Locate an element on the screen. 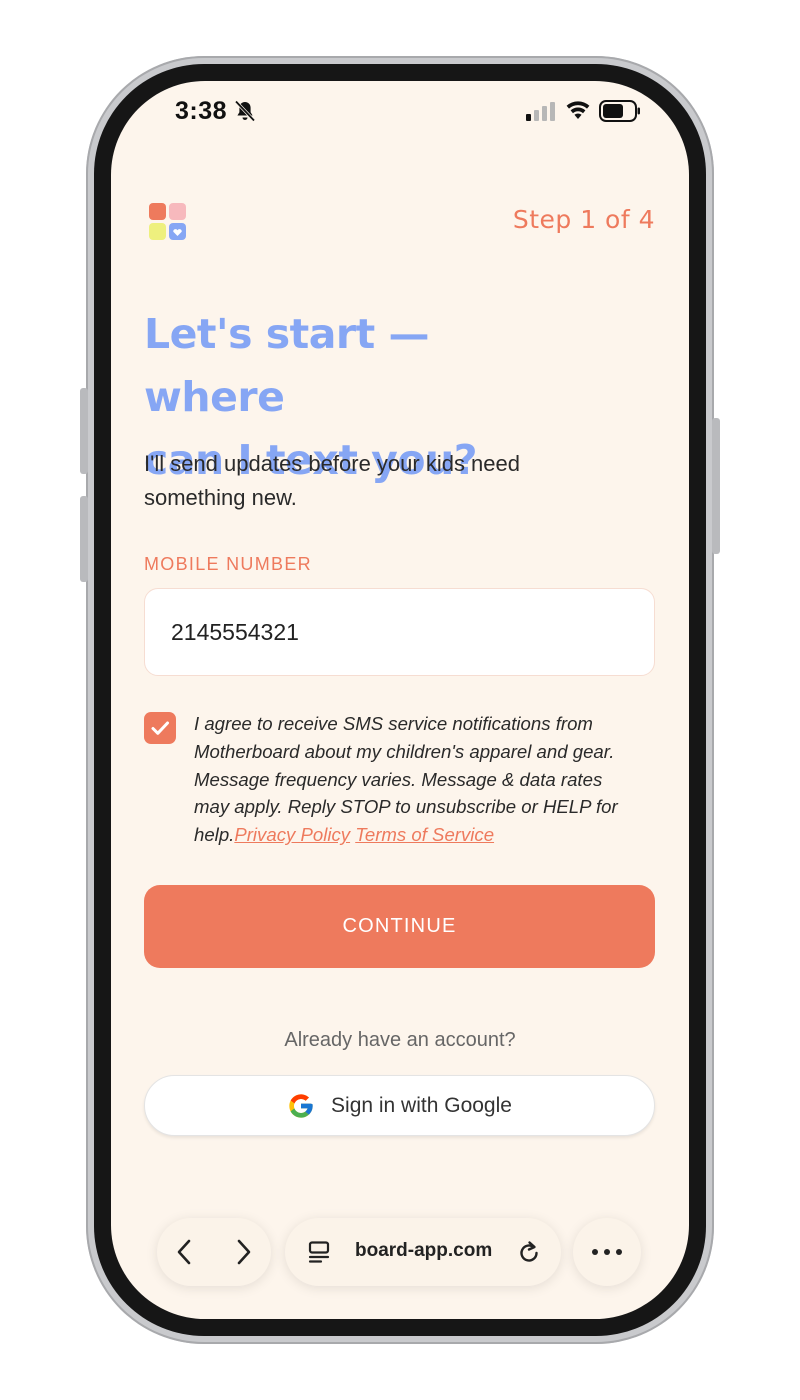 The image size is (800, 1400). back-icon is located at coordinates (185, 1252).